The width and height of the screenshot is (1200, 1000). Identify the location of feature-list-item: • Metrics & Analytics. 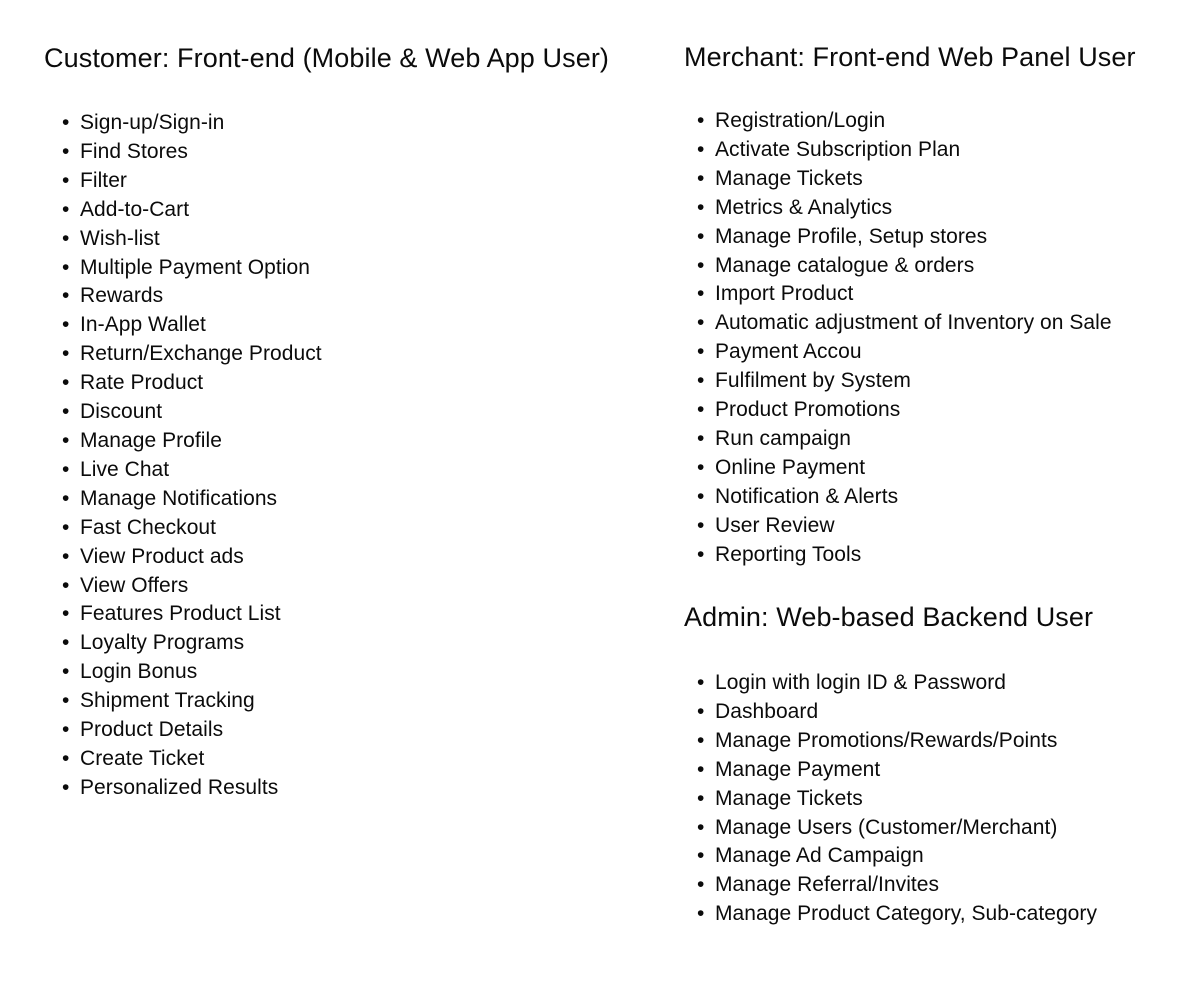
(901, 208).